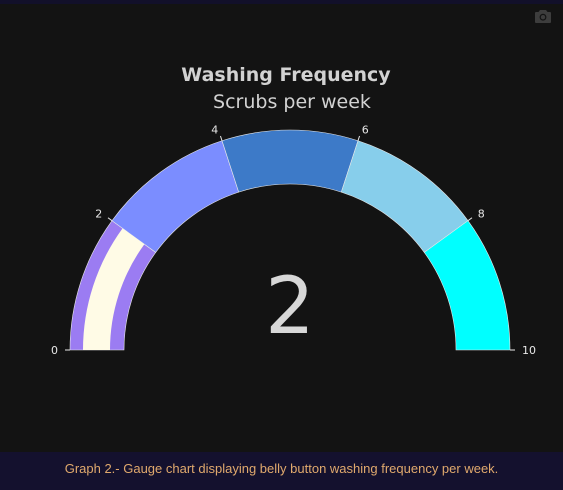  Describe the element at coordinates (543, 16) in the screenshot. I see `camera-icon` at that location.